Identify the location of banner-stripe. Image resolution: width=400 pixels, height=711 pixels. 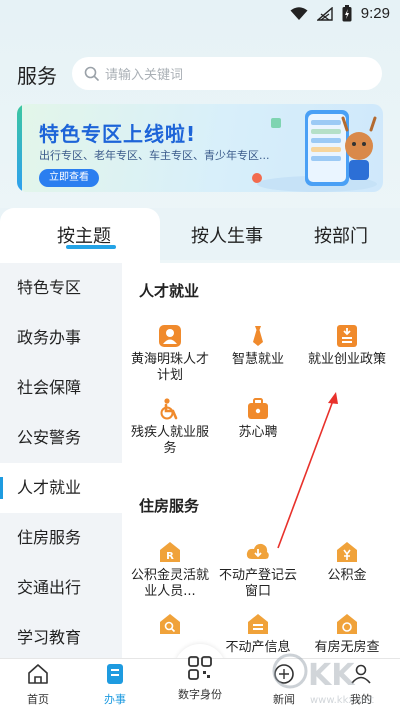
(19, 148).